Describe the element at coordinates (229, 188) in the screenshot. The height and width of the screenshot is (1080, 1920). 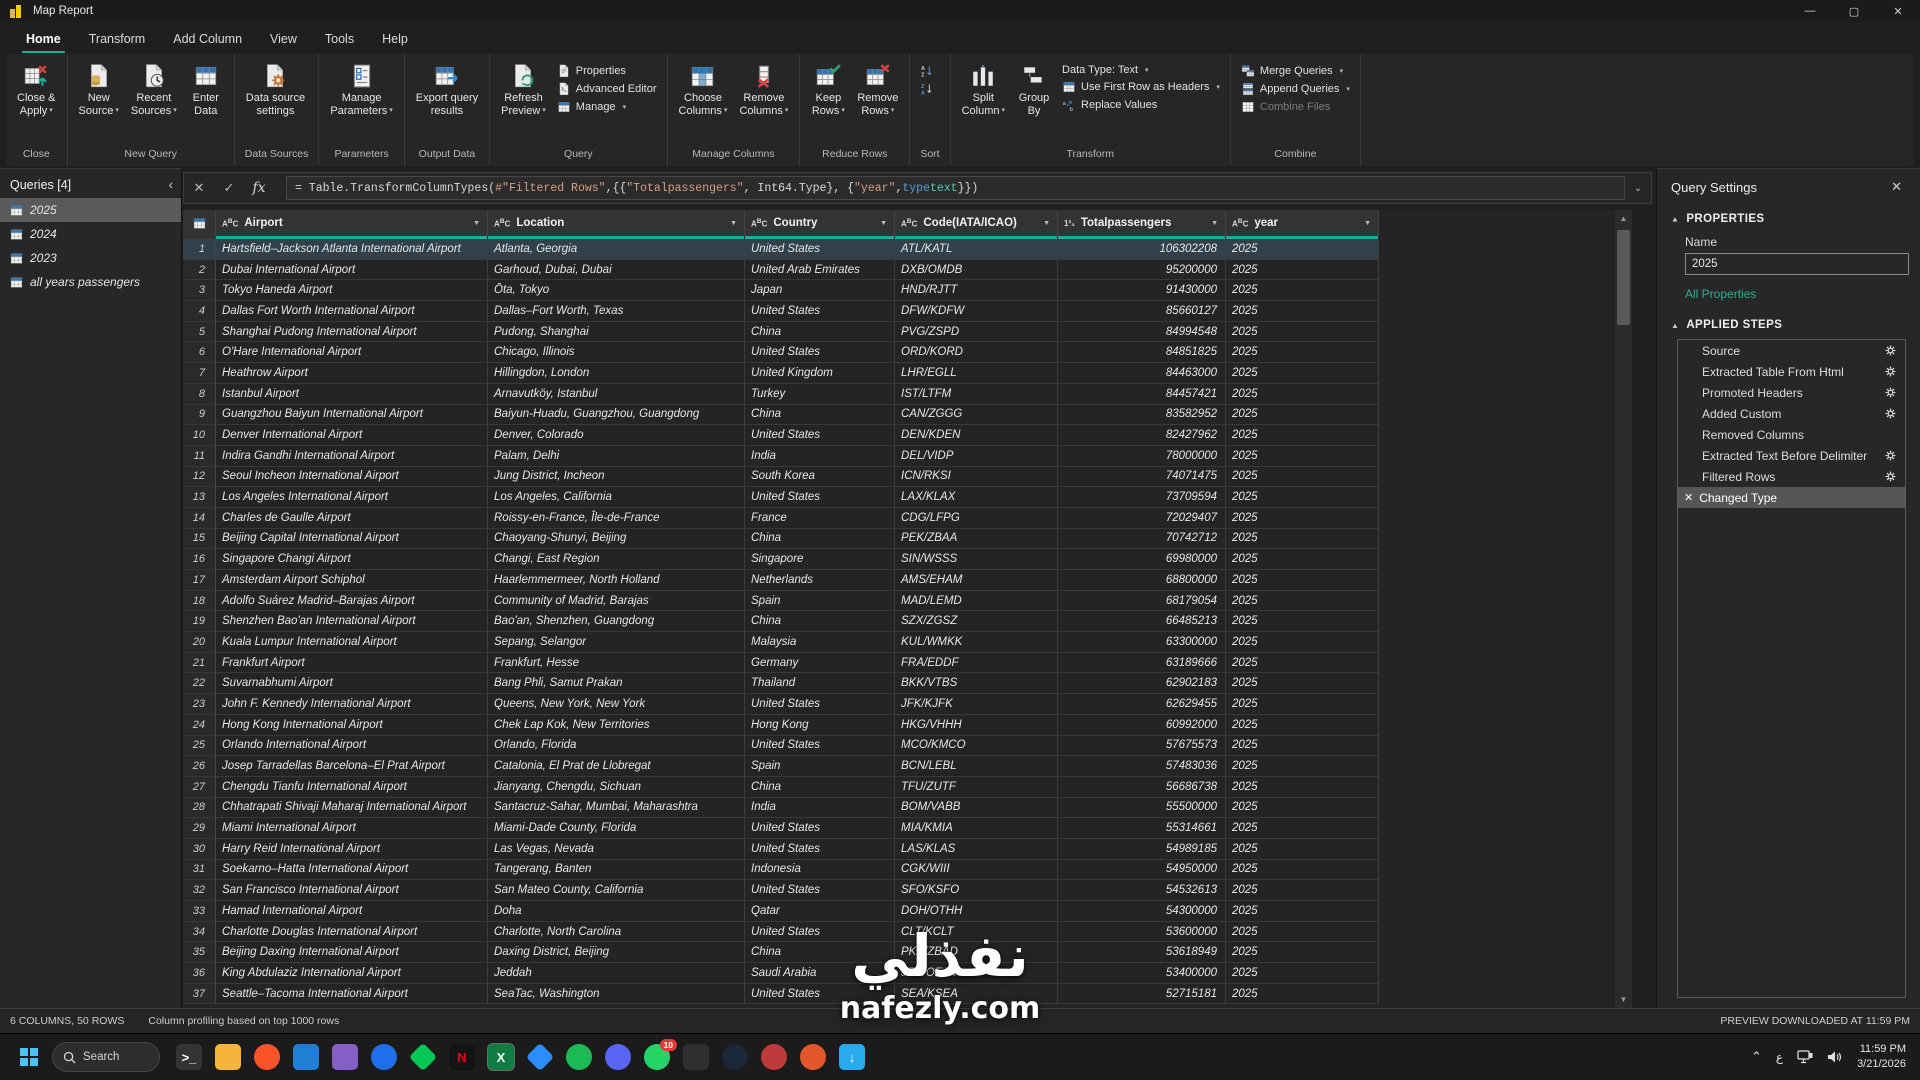
I see `commit-formula-icon: ✓` at that location.